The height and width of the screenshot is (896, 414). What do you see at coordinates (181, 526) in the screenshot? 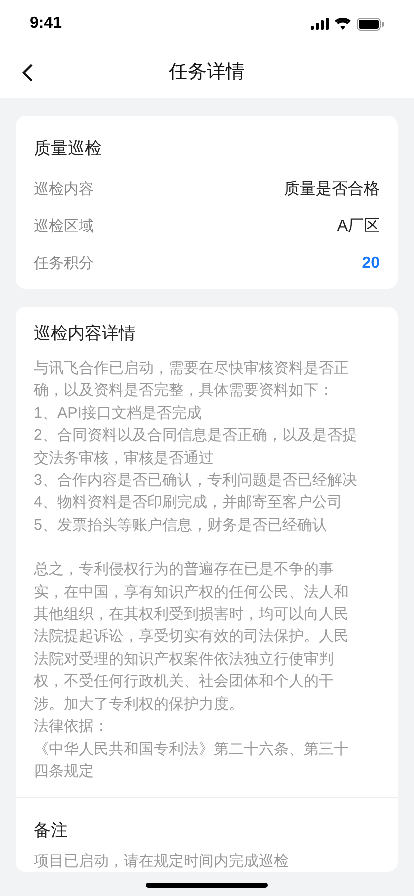
I see `detail-text: 5、发票抬头等账户信息，财务是否已经确认` at bounding box center [181, 526].